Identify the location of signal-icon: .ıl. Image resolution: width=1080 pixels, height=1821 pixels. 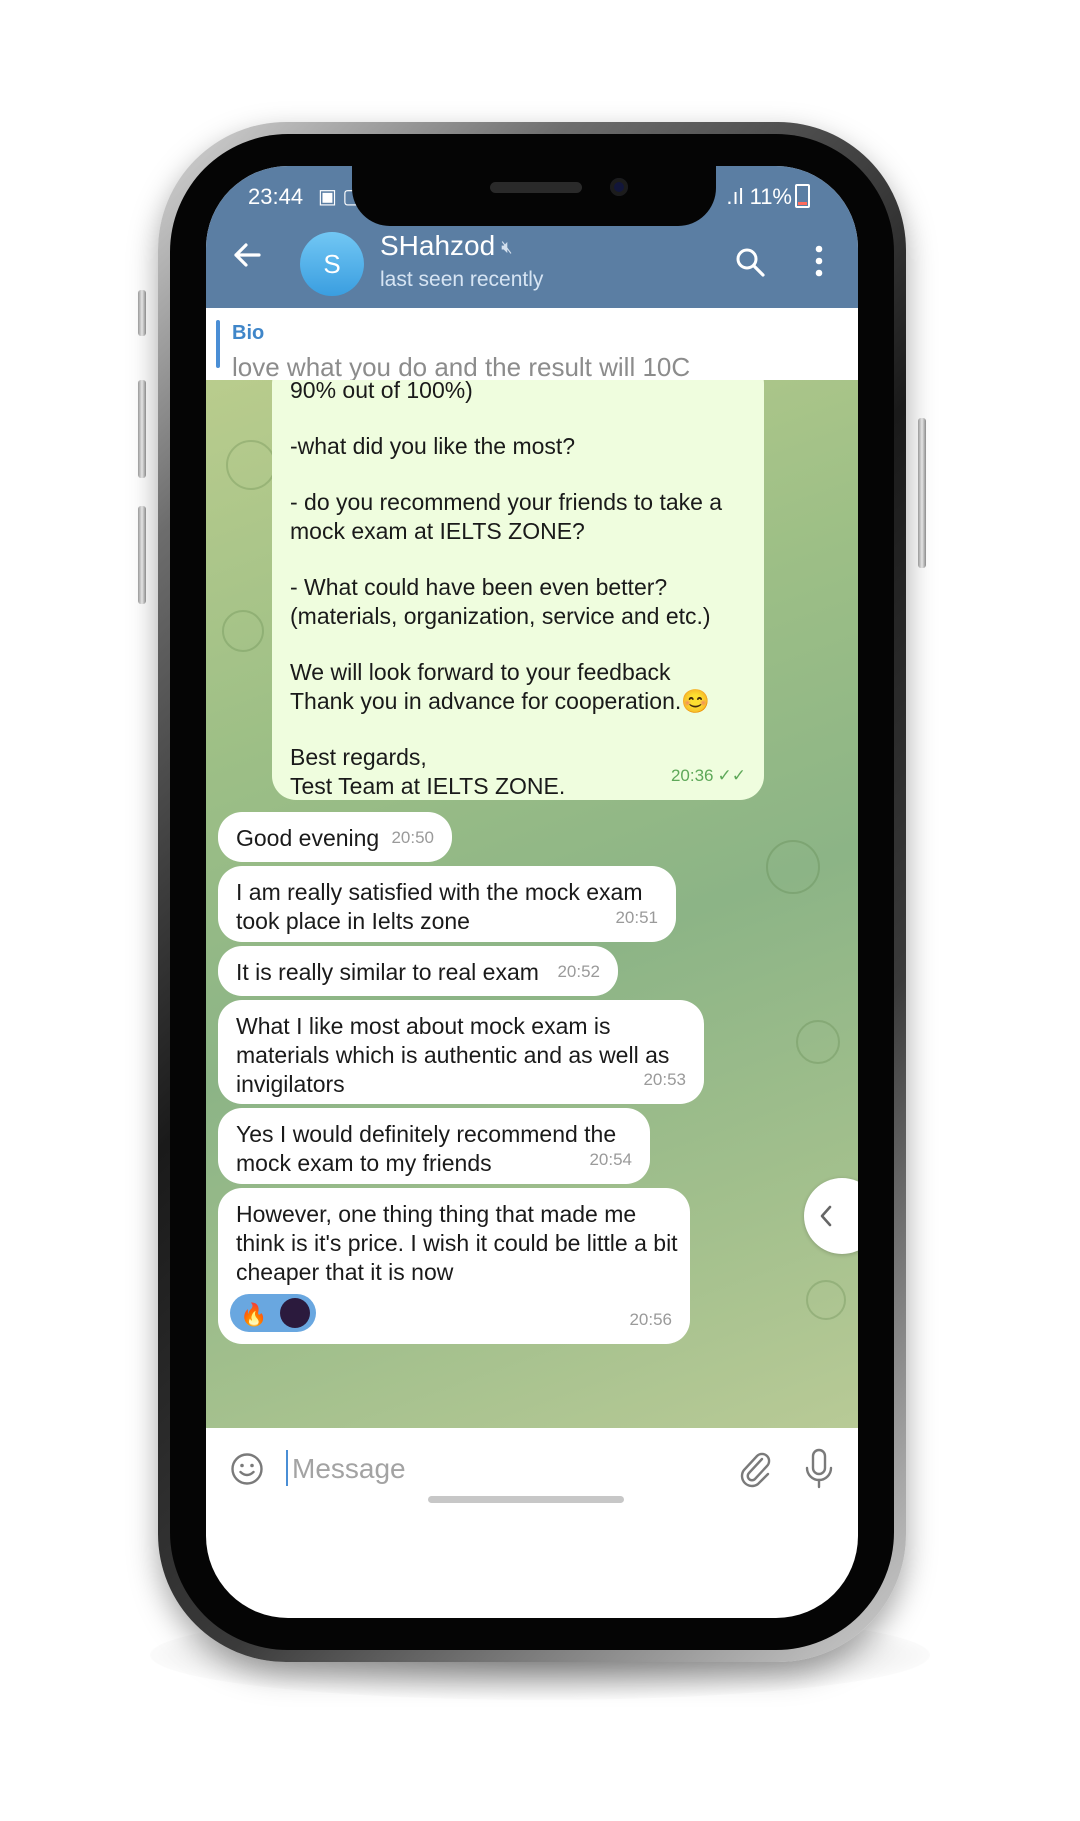
(738, 196).